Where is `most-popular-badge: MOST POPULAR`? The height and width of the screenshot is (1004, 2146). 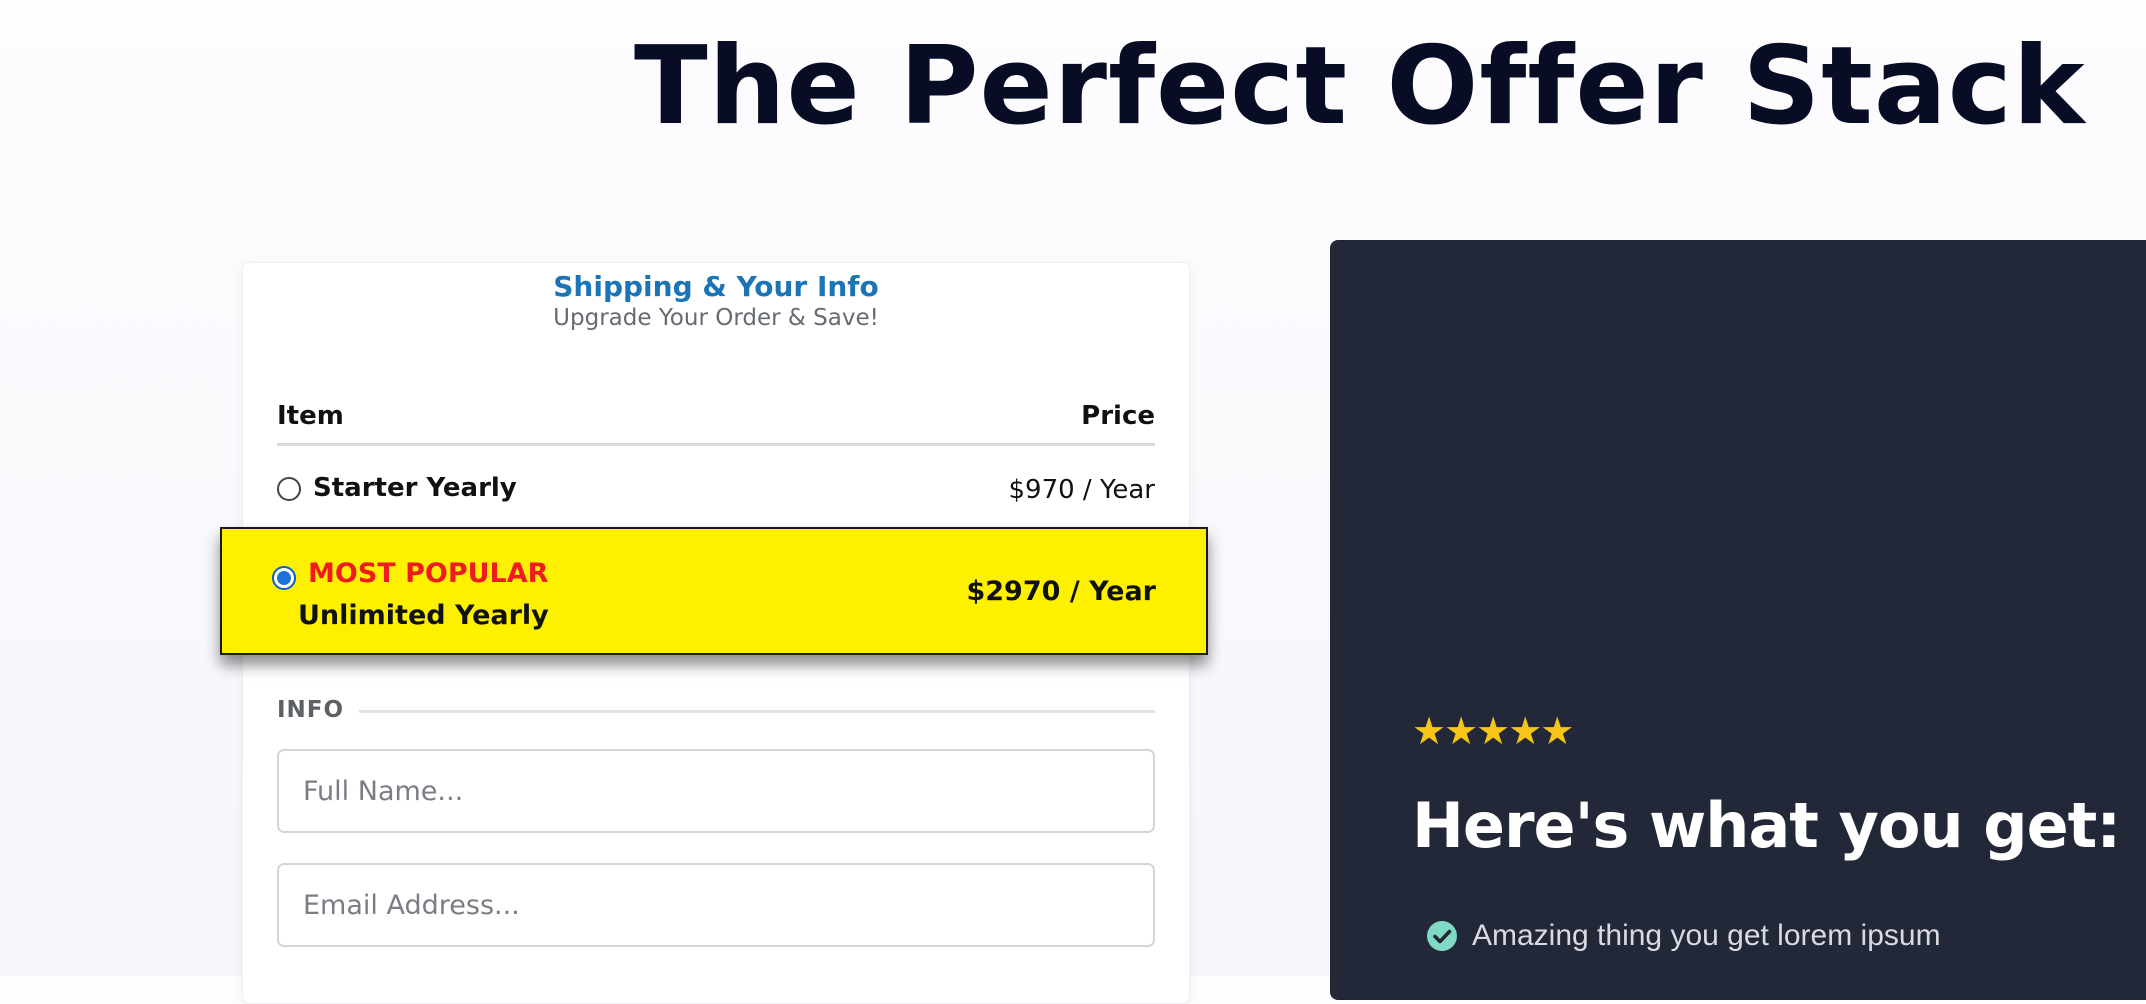 most-popular-badge: MOST POPULAR is located at coordinates (428, 573).